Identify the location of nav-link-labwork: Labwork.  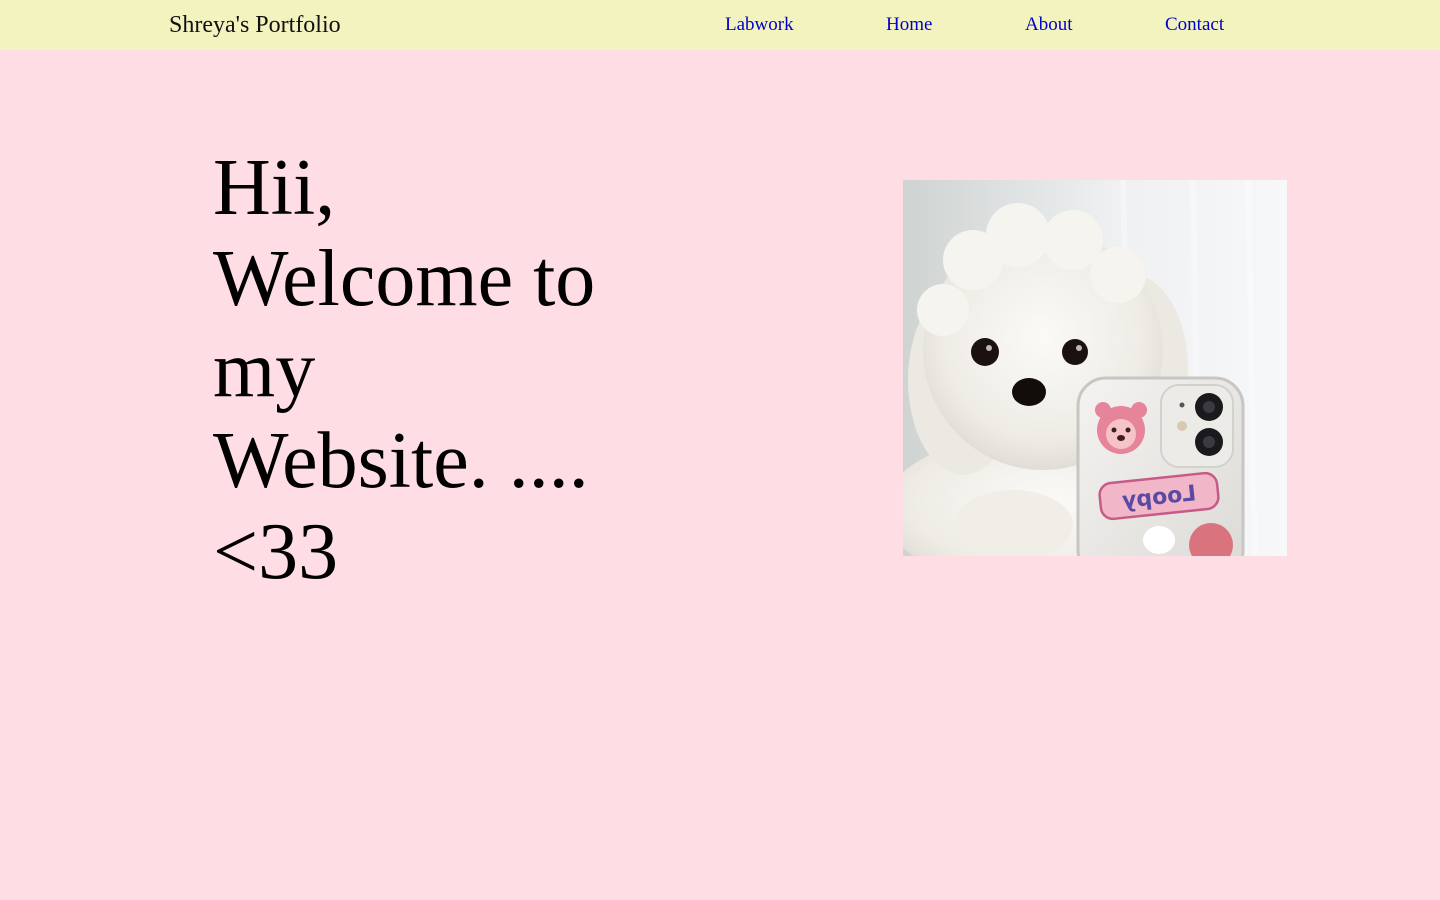
(759, 25).